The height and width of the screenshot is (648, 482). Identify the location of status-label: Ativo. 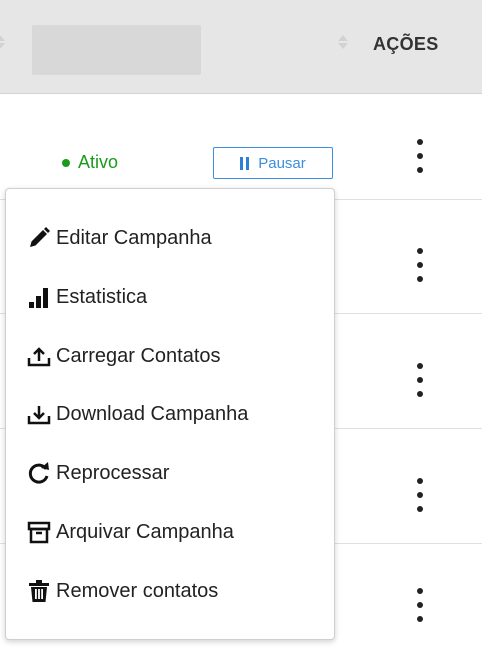
(98, 162).